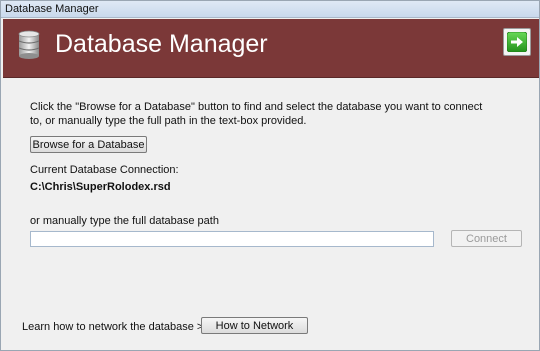 This screenshot has width=540, height=351. What do you see at coordinates (486, 238) in the screenshot?
I see `connect-button: Connect` at bounding box center [486, 238].